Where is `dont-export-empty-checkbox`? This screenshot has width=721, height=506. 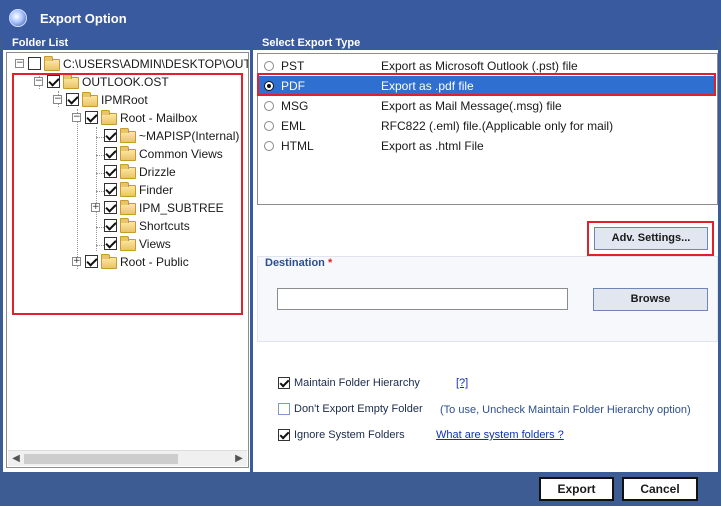 dont-export-empty-checkbox is located at coordinates (284, 409).